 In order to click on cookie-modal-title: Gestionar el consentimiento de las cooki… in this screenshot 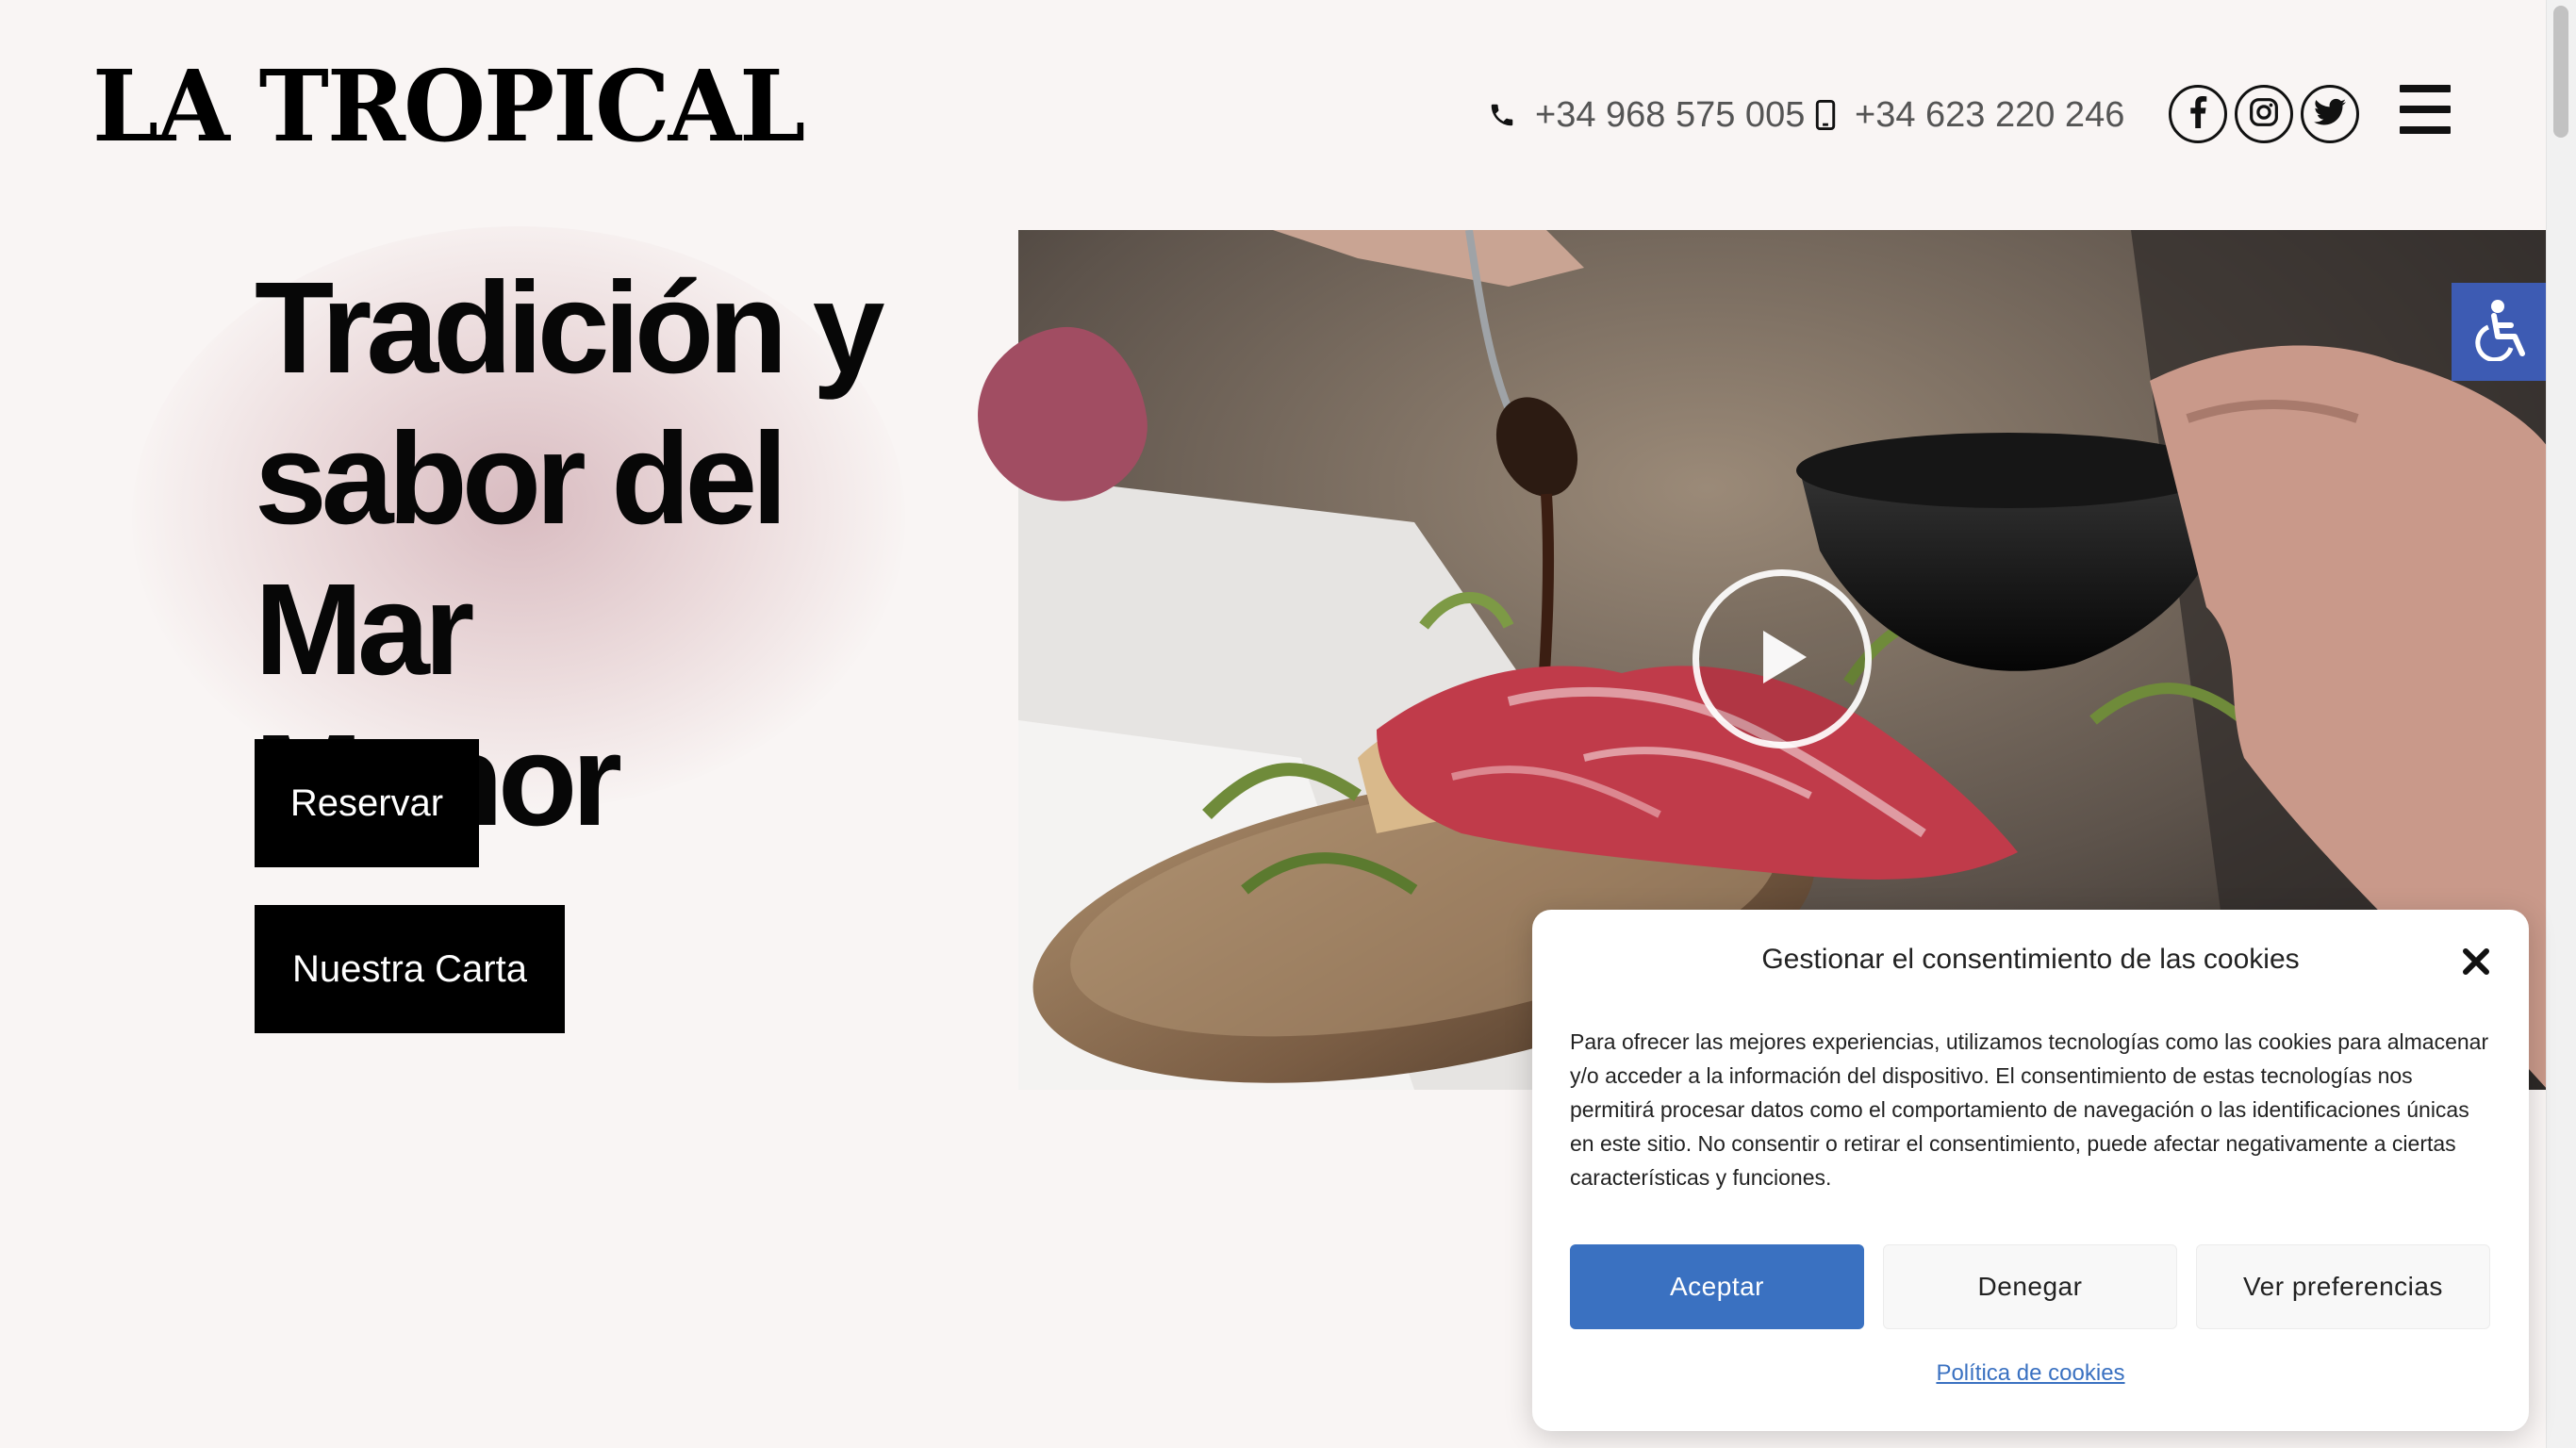, I will do `click(2030, 959)`.